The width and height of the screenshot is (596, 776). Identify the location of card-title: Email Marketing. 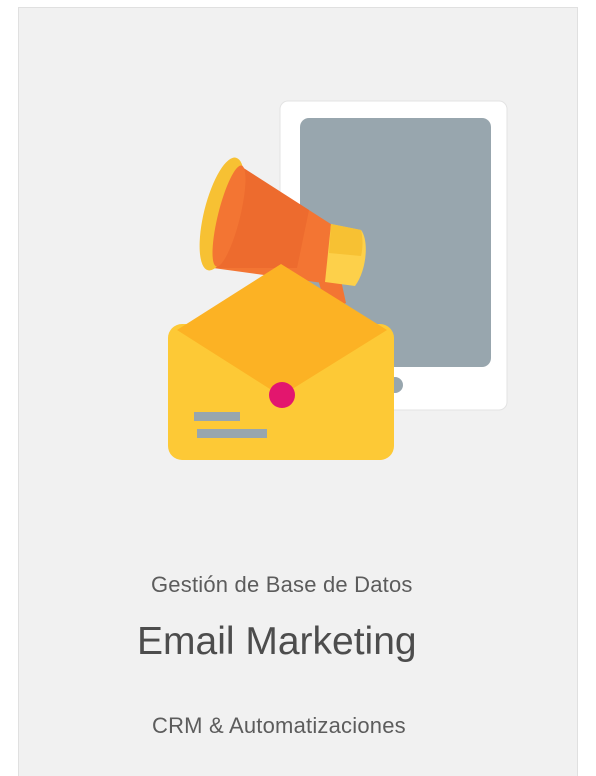
(277, 641).